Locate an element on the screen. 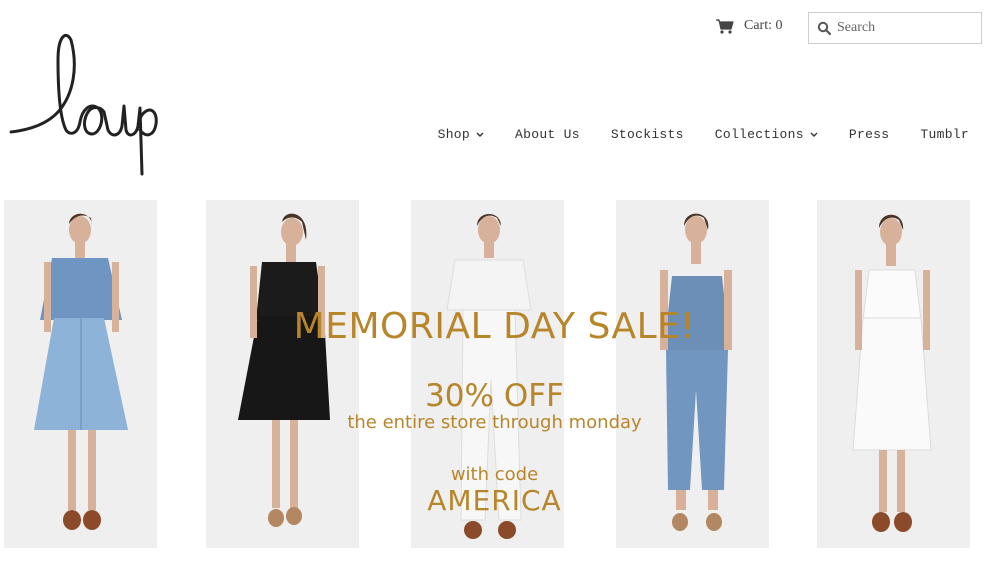  search-icon is located at coordinates (824, 28).